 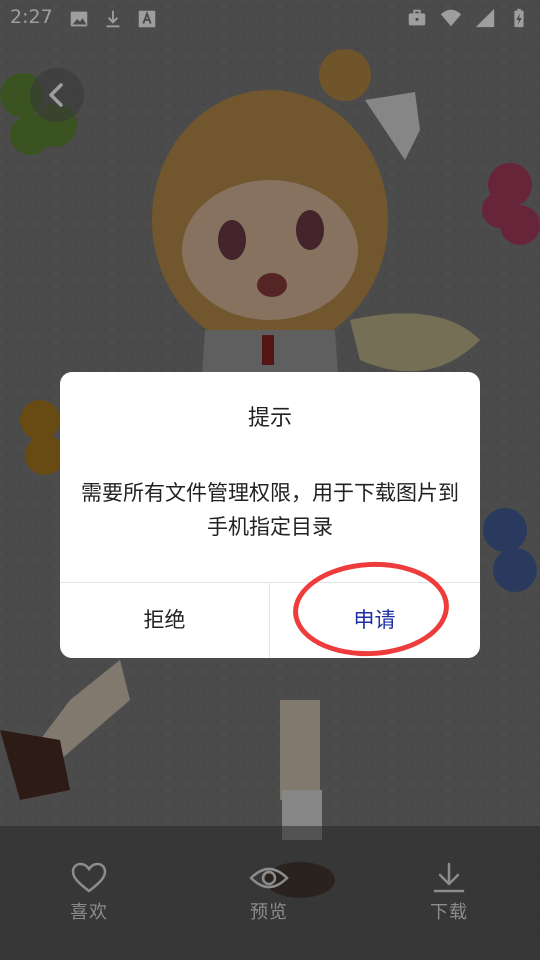 I want to click on reject-button: 拒绝, so click(x=164, y=620).